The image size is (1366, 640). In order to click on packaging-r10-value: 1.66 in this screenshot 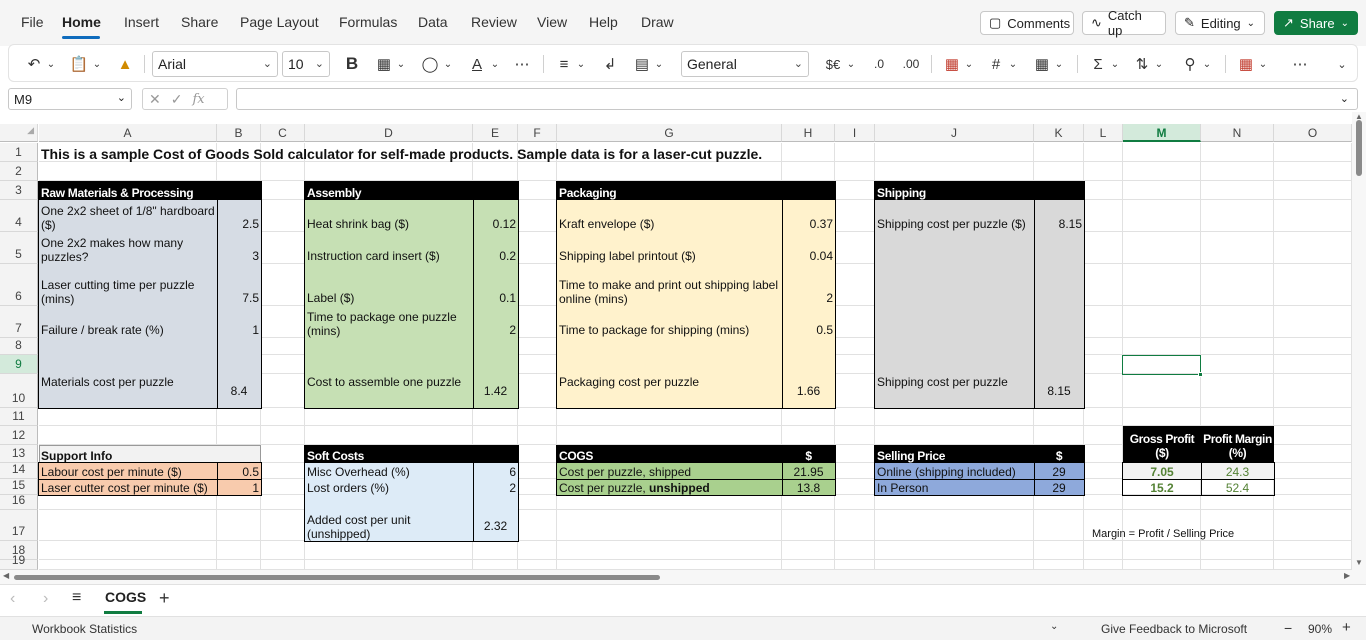, I will do `click(808, 388)`.